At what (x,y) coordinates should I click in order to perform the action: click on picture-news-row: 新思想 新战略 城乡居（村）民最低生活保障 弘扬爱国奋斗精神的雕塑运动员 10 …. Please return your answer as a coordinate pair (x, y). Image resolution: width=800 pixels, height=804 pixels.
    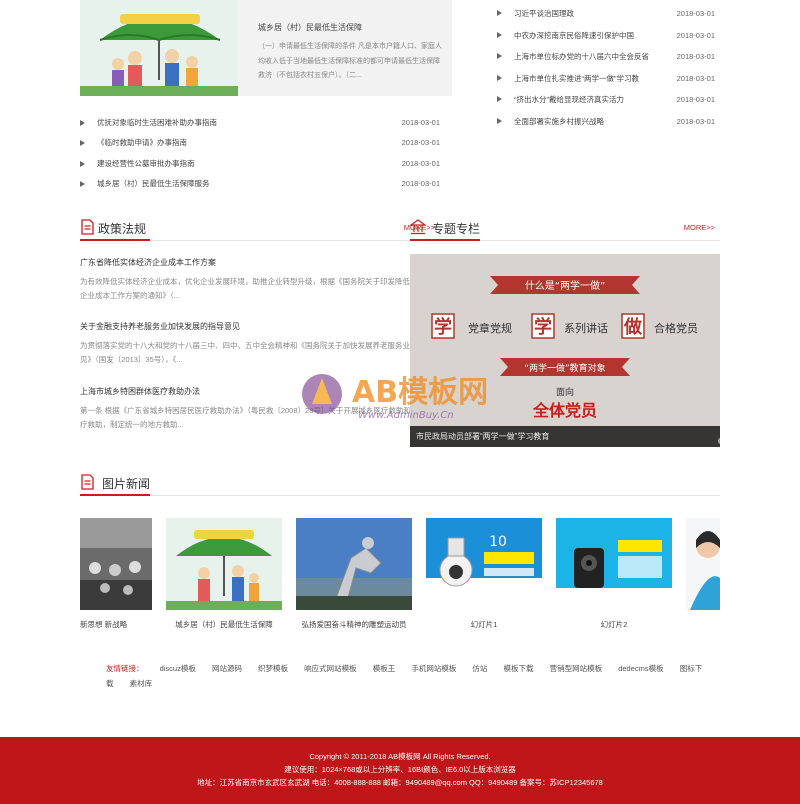
    Looking at the image, I should click on (400, 574).